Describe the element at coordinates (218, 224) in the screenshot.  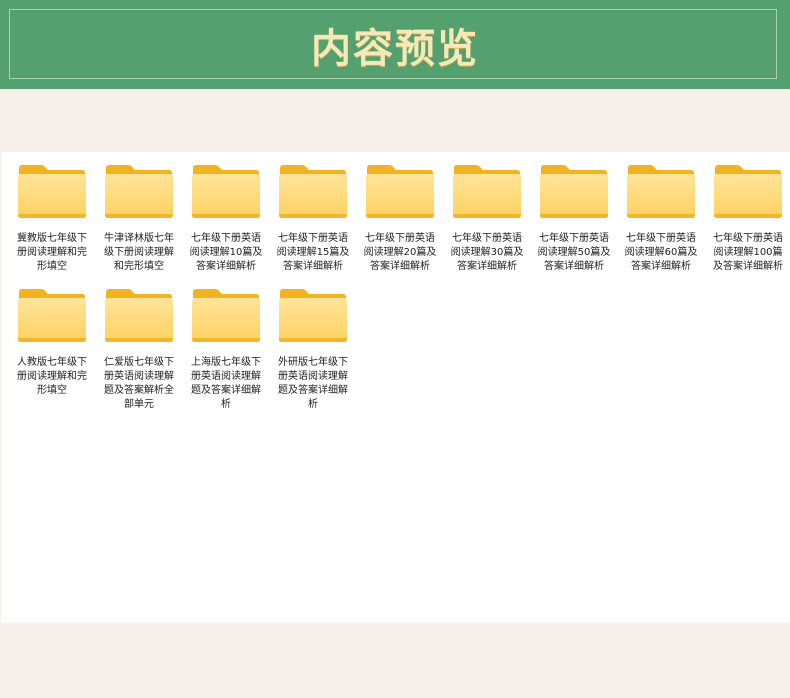
I see `folder-item: 七年级下册英语阅读理解10篇及答案详细解析` at that location.